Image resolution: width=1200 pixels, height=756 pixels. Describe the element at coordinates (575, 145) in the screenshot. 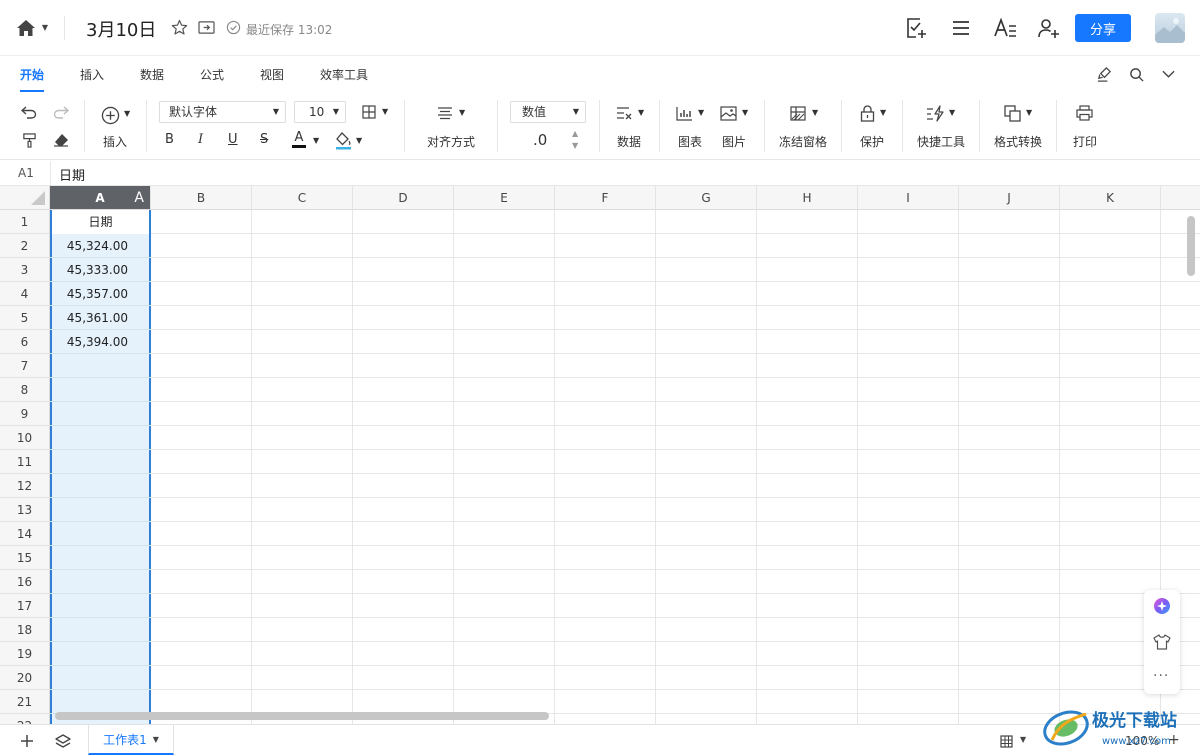

I see `decimal-decrease-icon: ▼` at that location.